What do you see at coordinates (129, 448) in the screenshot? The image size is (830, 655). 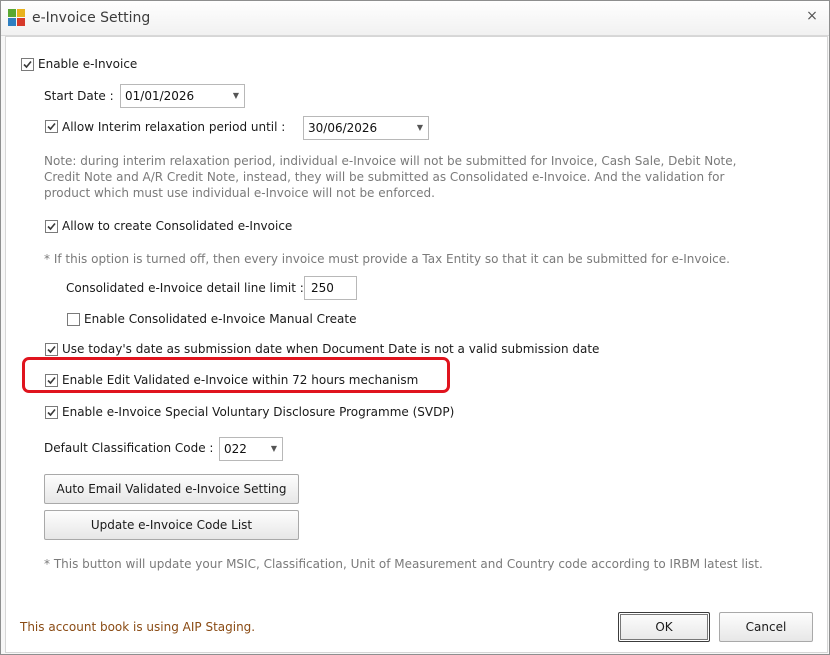 I see `classification-code-label: Default Classification Code :` at bounding box center [129, 448].